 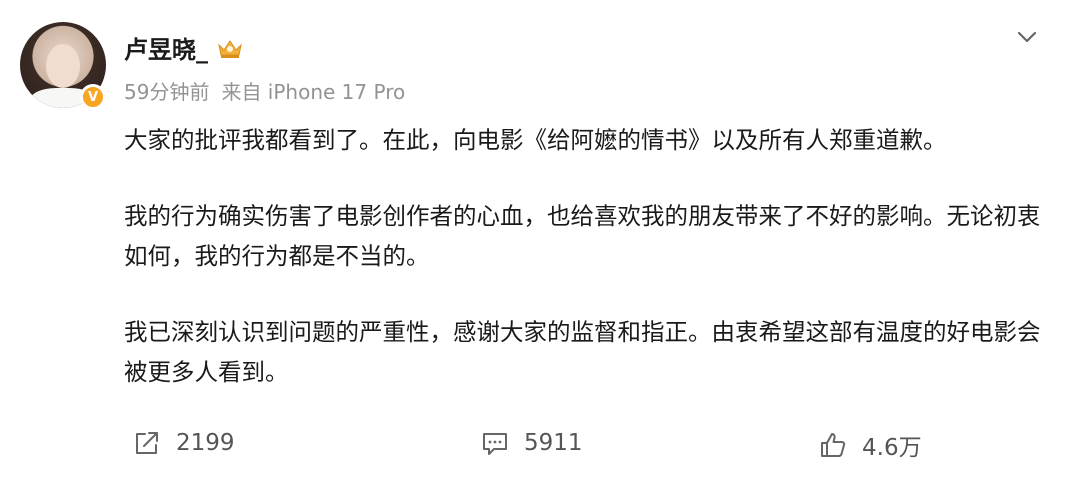 What do you see at coordinates (892, 448) in the screenshot?
I see `like-count: 4.6万` at bounding box center [892, 448].